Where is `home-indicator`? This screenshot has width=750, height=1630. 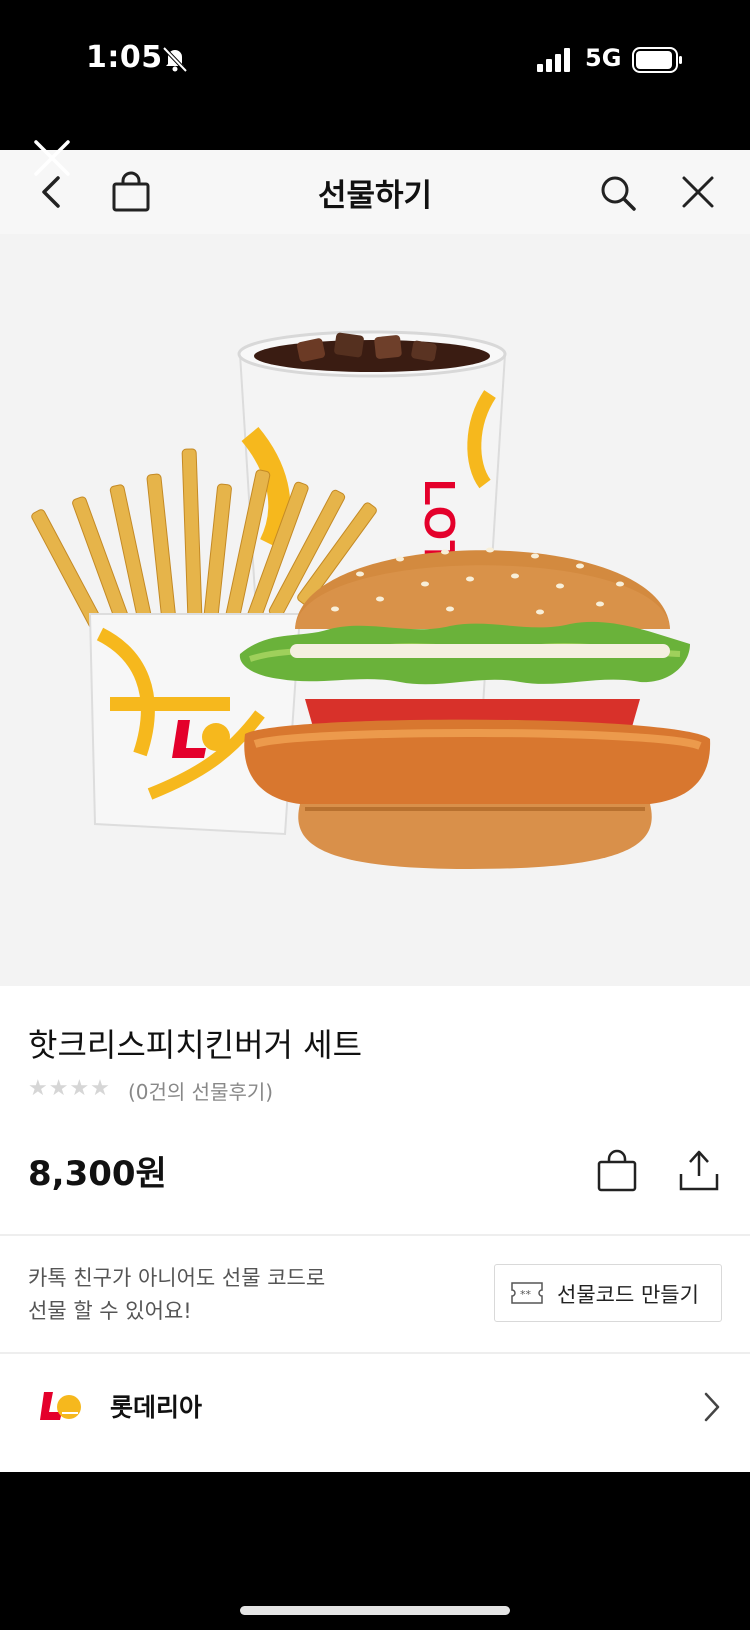 home-indicator is located at coordinates (375, 1610).